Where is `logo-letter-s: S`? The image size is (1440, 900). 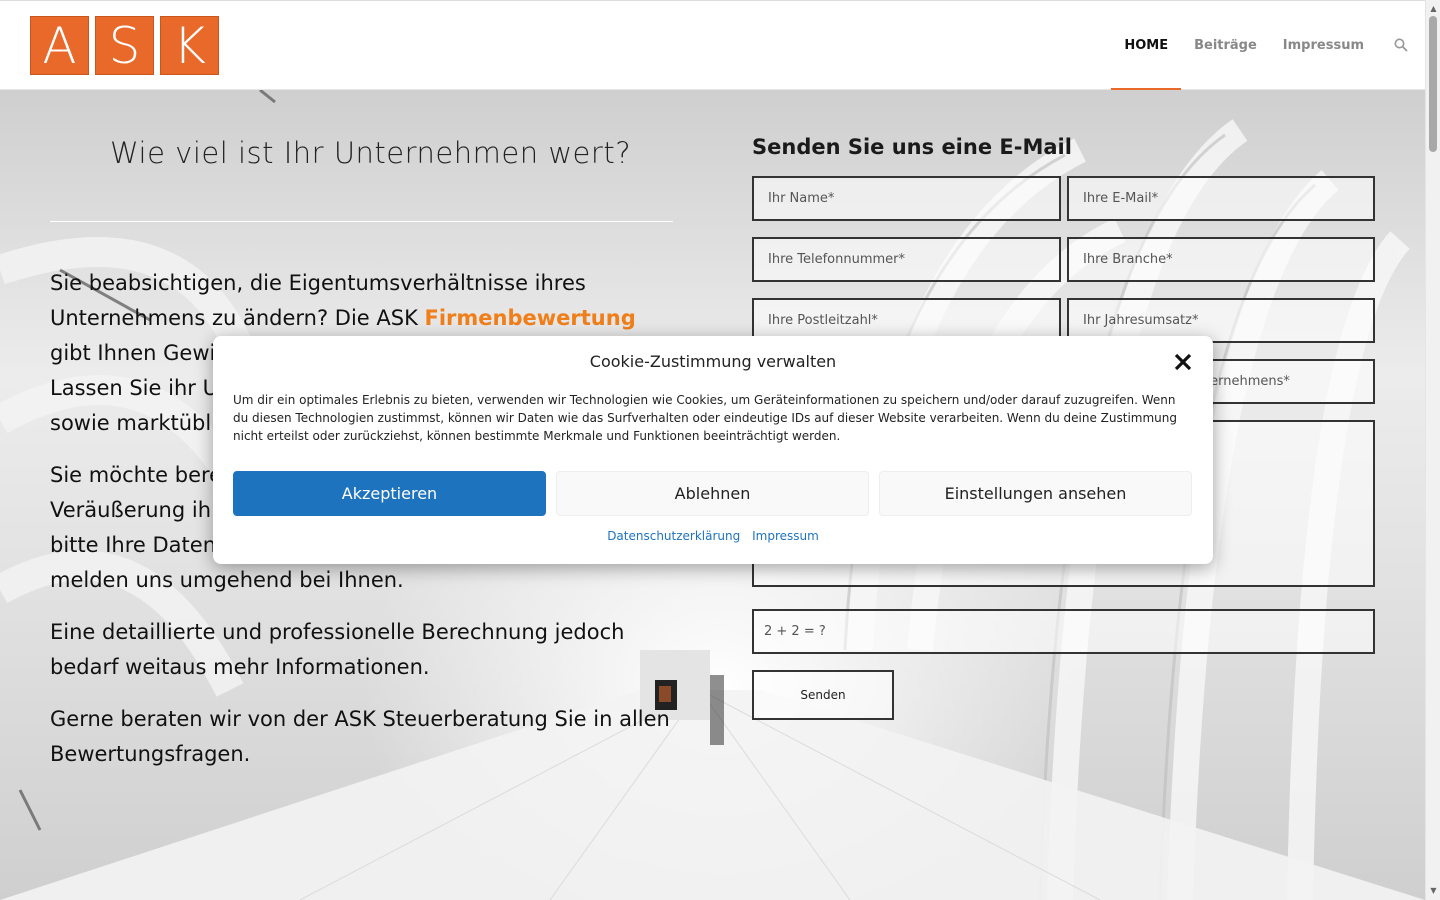 logo-letter-s: S is located at coordinates (124, 45).